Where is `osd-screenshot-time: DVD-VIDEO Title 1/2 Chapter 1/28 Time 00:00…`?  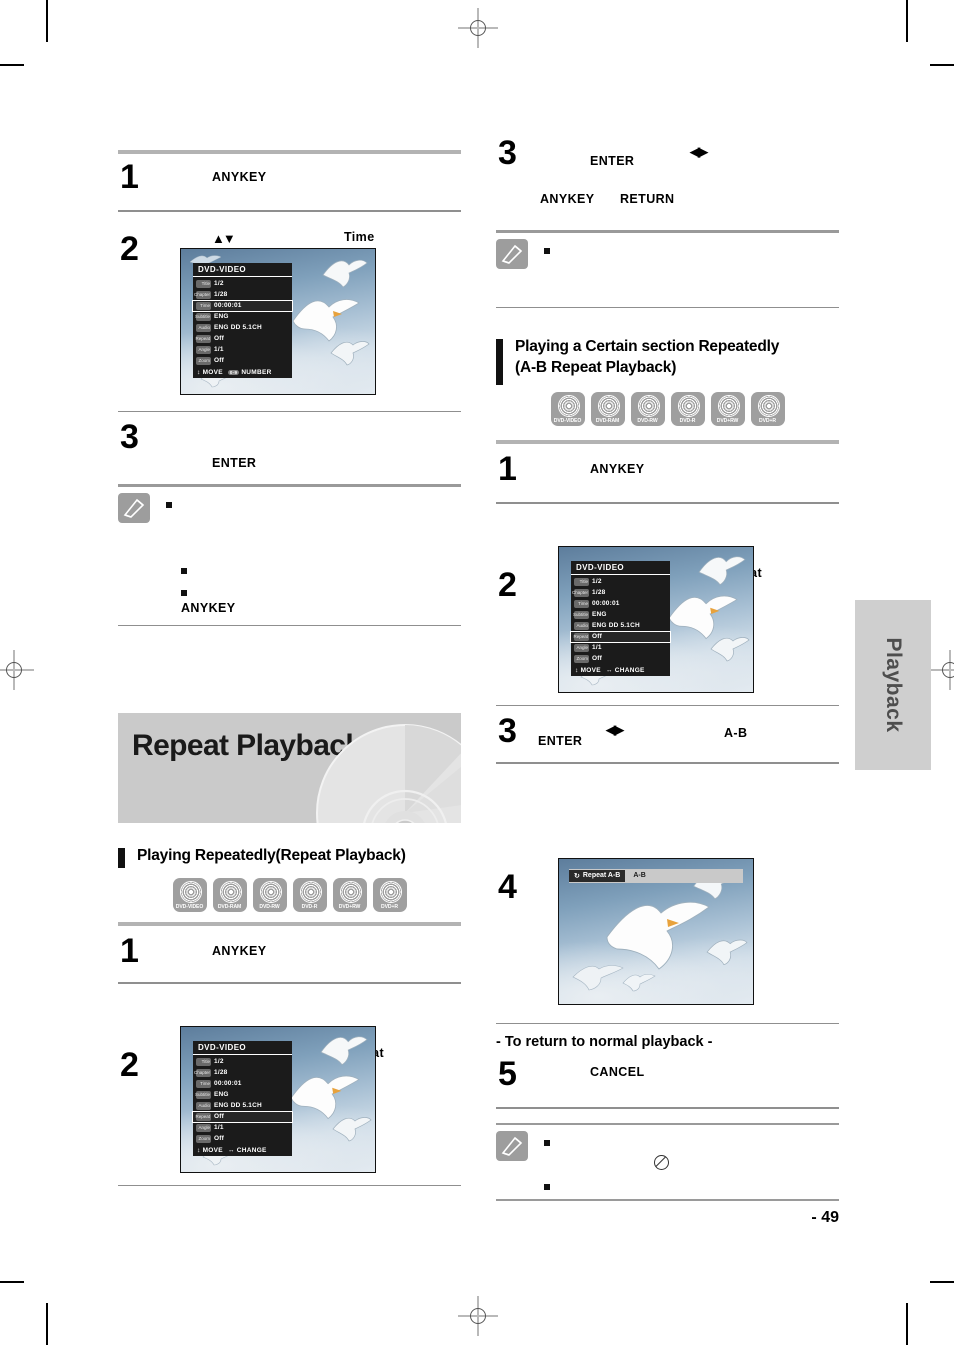 osd-screenshot-time: DVD-VIDEO Title 1/2 Chapter 1/28 Time 00:00… is located at coordinates (278, 321).